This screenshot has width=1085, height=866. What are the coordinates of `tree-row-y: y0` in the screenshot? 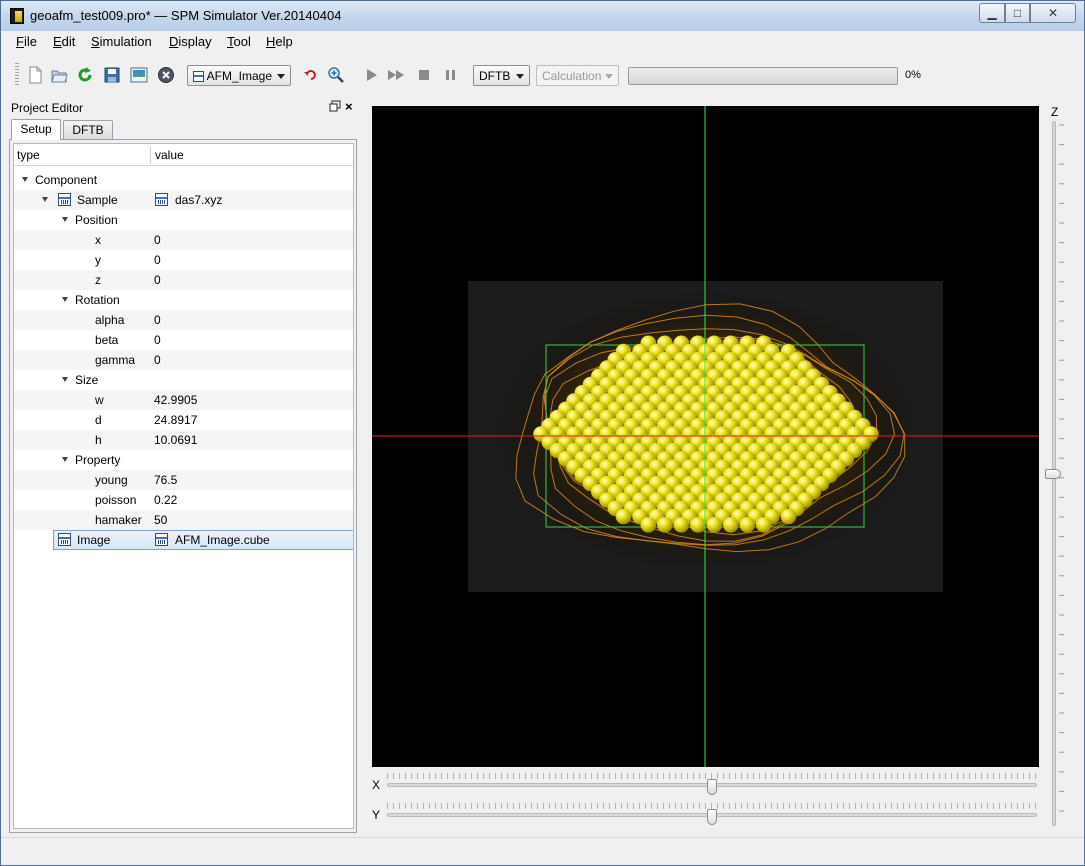 It's located at (183, 260).